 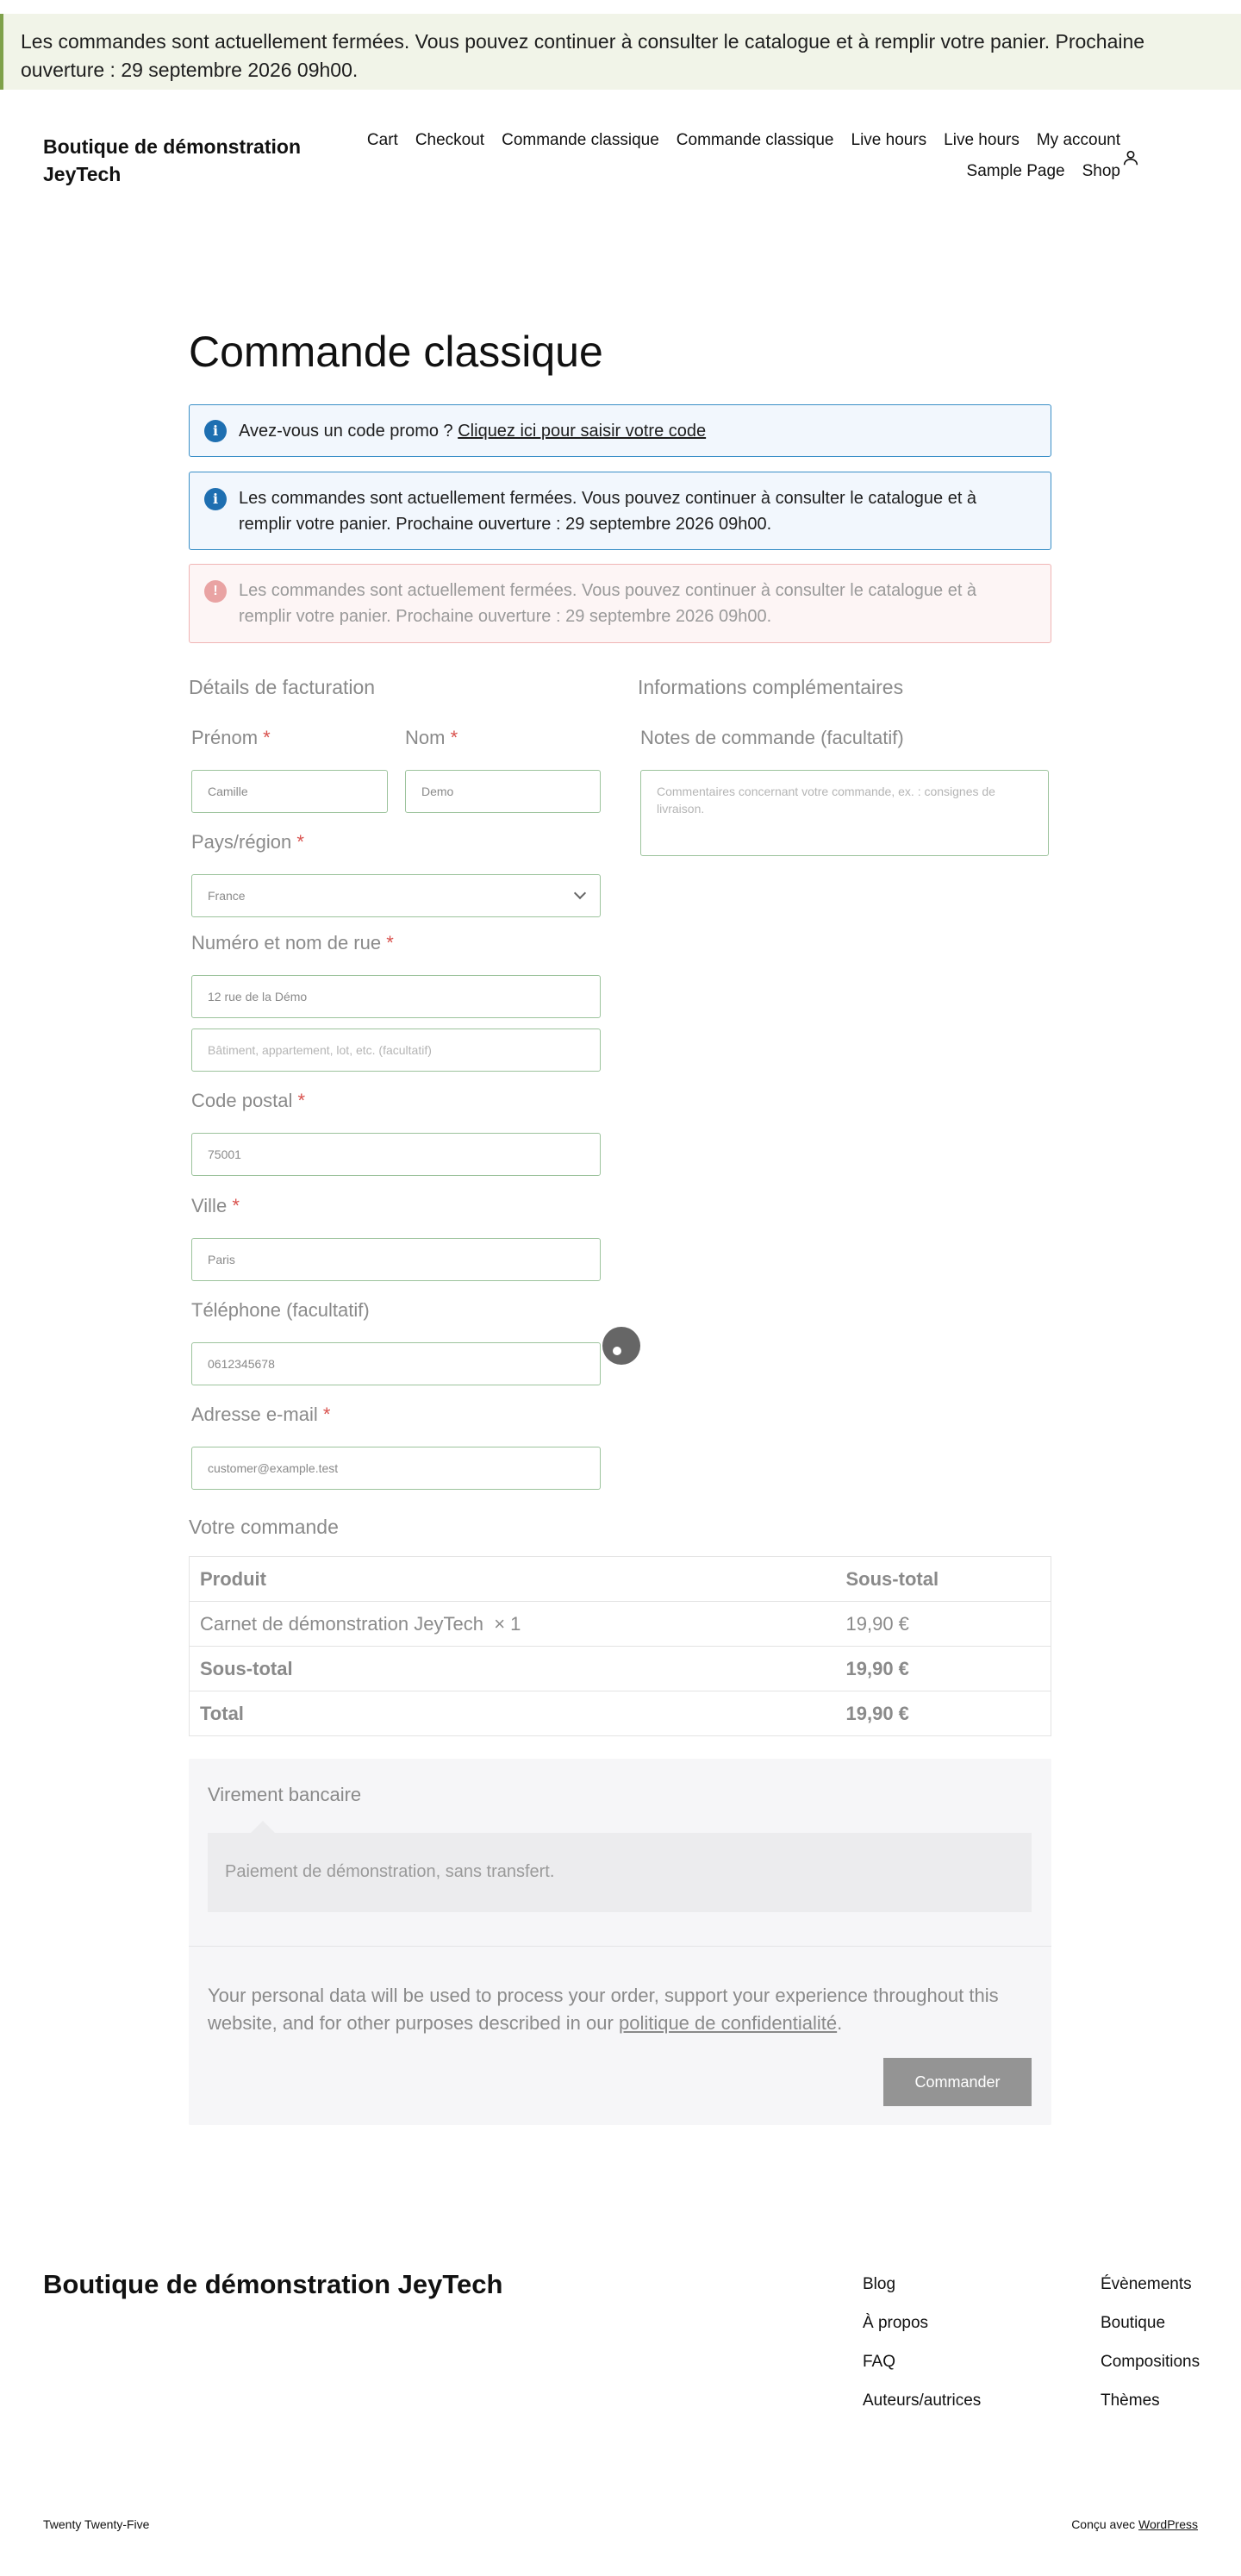 I want to click on footer-site-title: Boutique de démonstration JeyTech, so click(x=272, y=2284).